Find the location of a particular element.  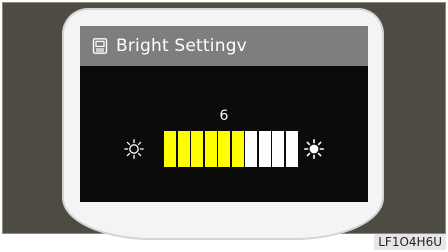

brightness-bar is located at coordinates (231, 149).